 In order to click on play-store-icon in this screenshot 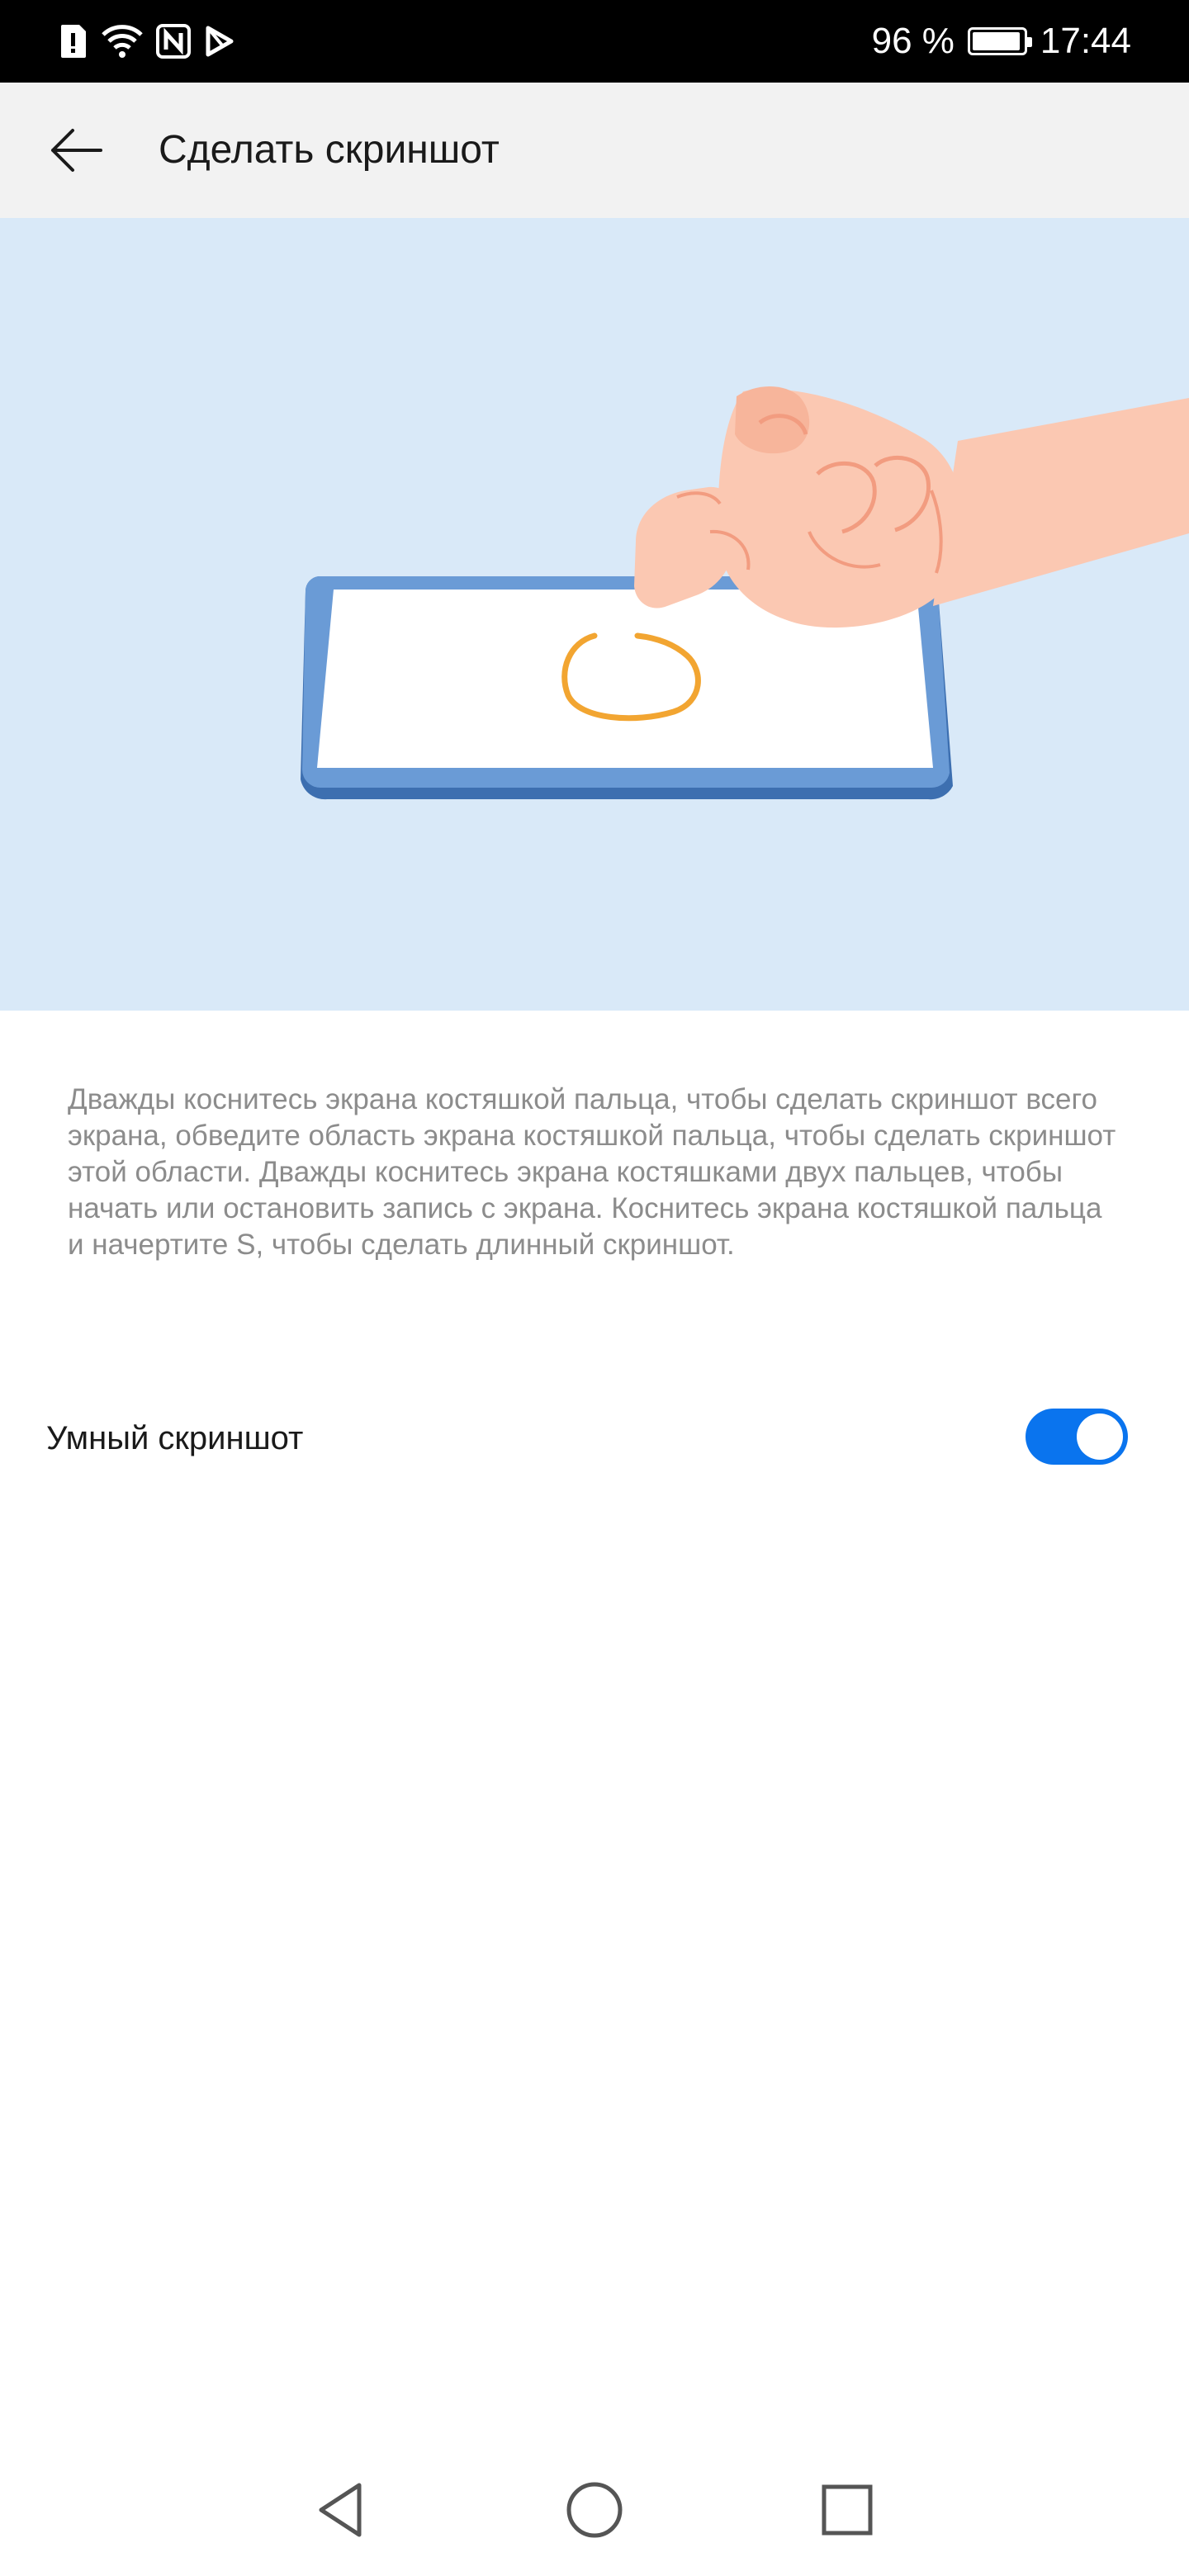, I will do `click(220, 41)`.